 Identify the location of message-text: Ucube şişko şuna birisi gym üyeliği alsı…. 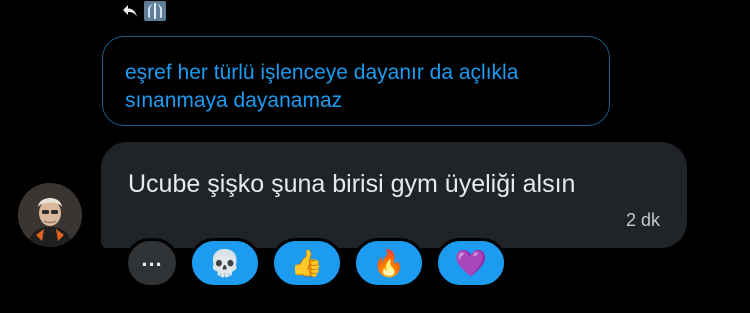
(352, 184).